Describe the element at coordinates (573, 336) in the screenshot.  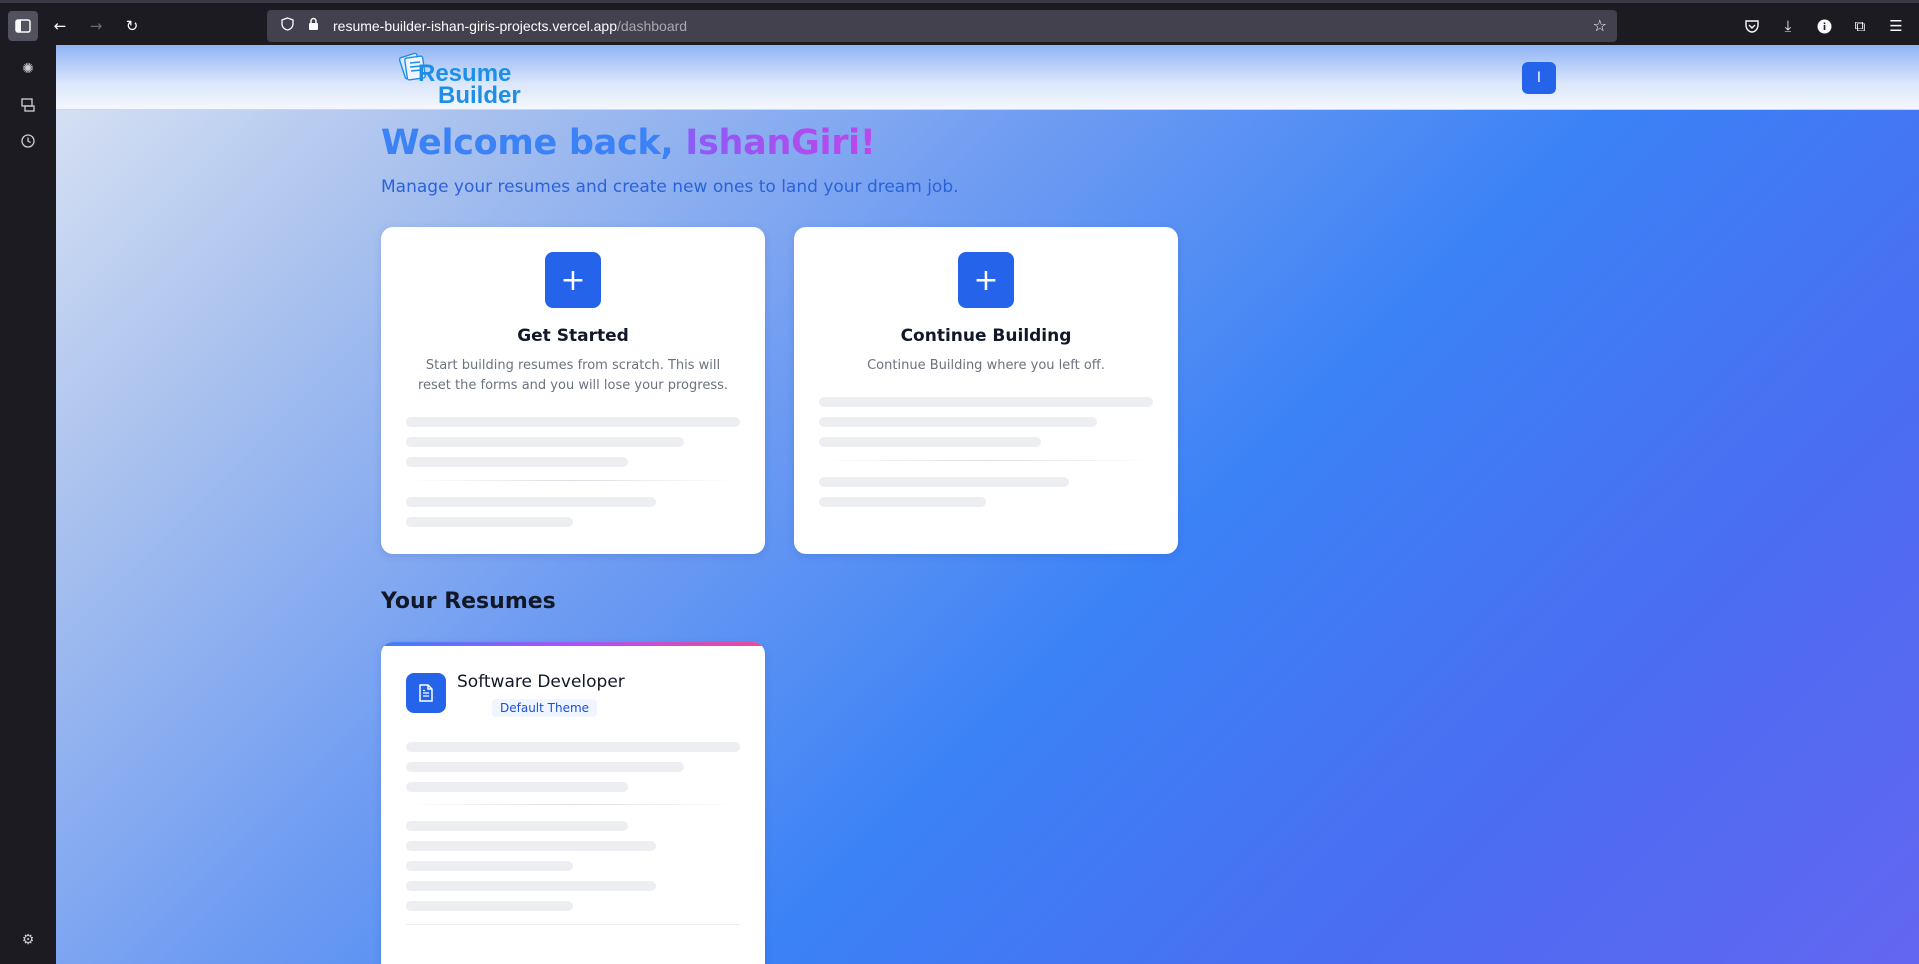
I see `card-title-get-started: Get Started` at that location.